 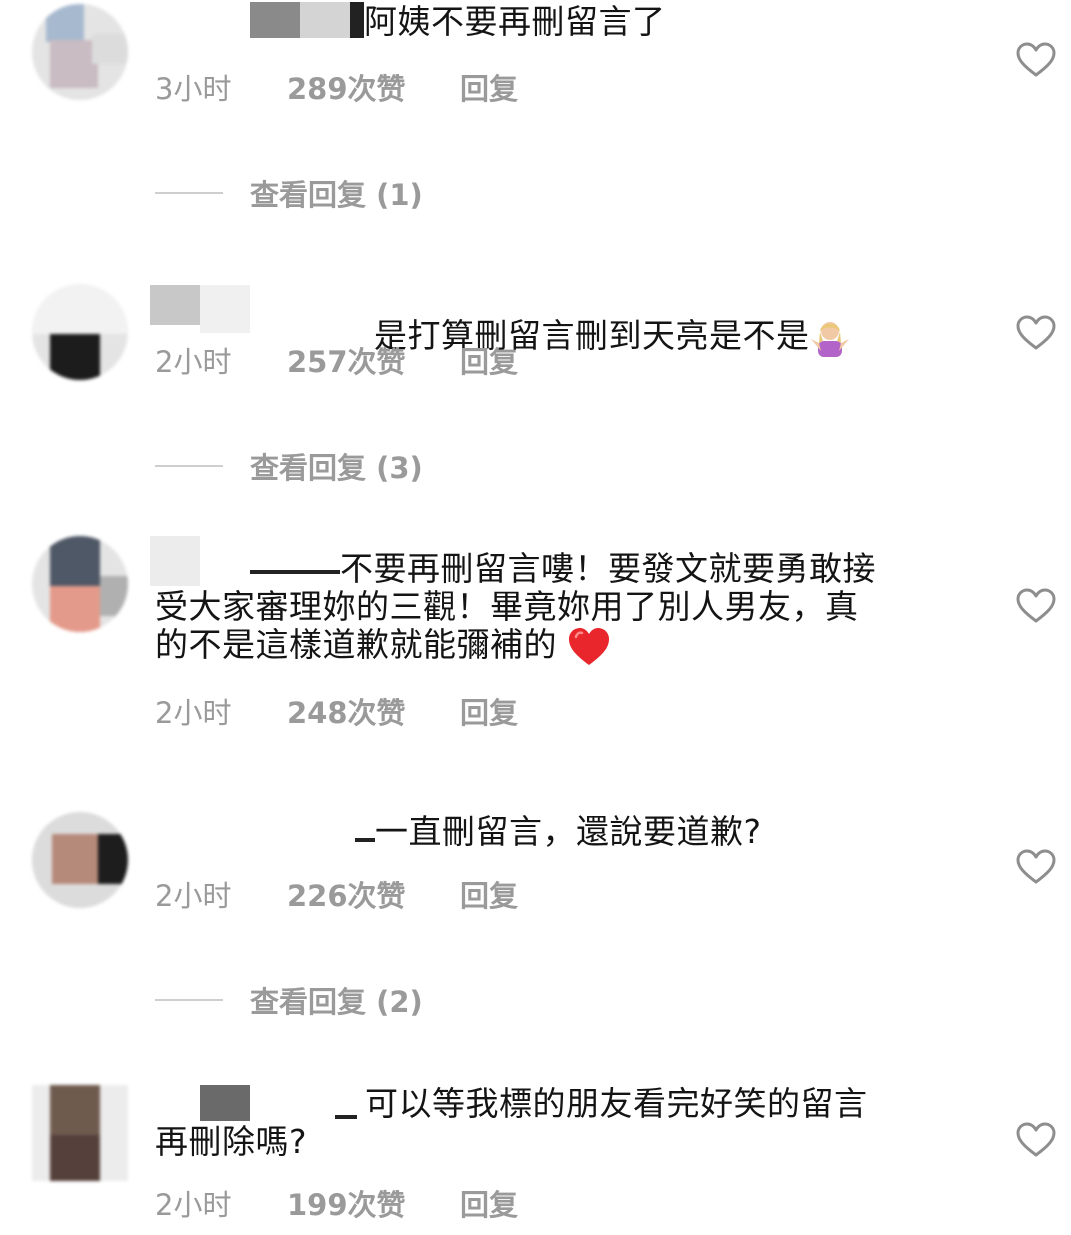 What do you see at coordinates (336, 195) in the screenshot?
I see `view-replies-label: 查看回复 (1)` at bounding box center [336, 195].